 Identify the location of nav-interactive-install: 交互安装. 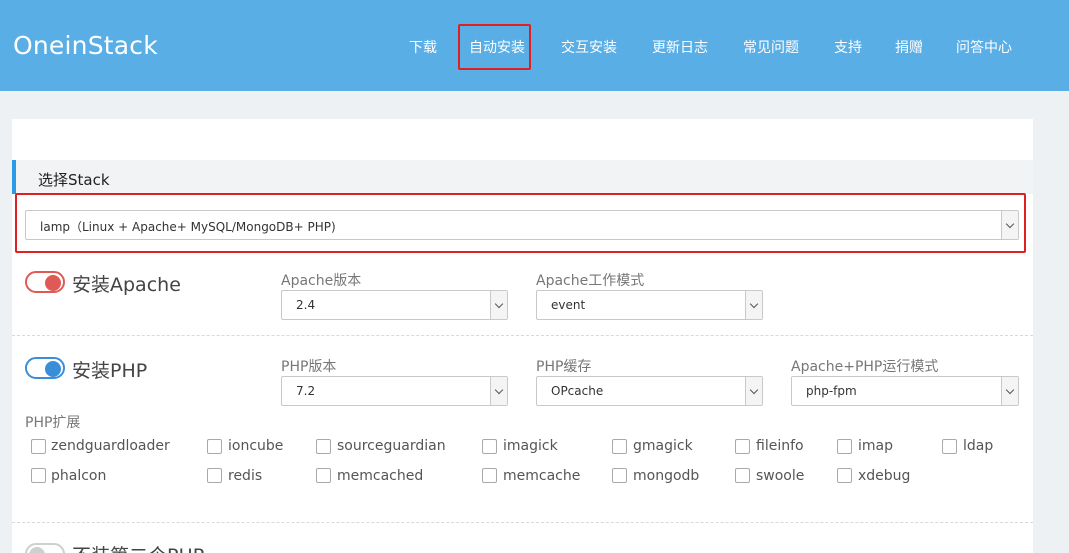
(589, 47).